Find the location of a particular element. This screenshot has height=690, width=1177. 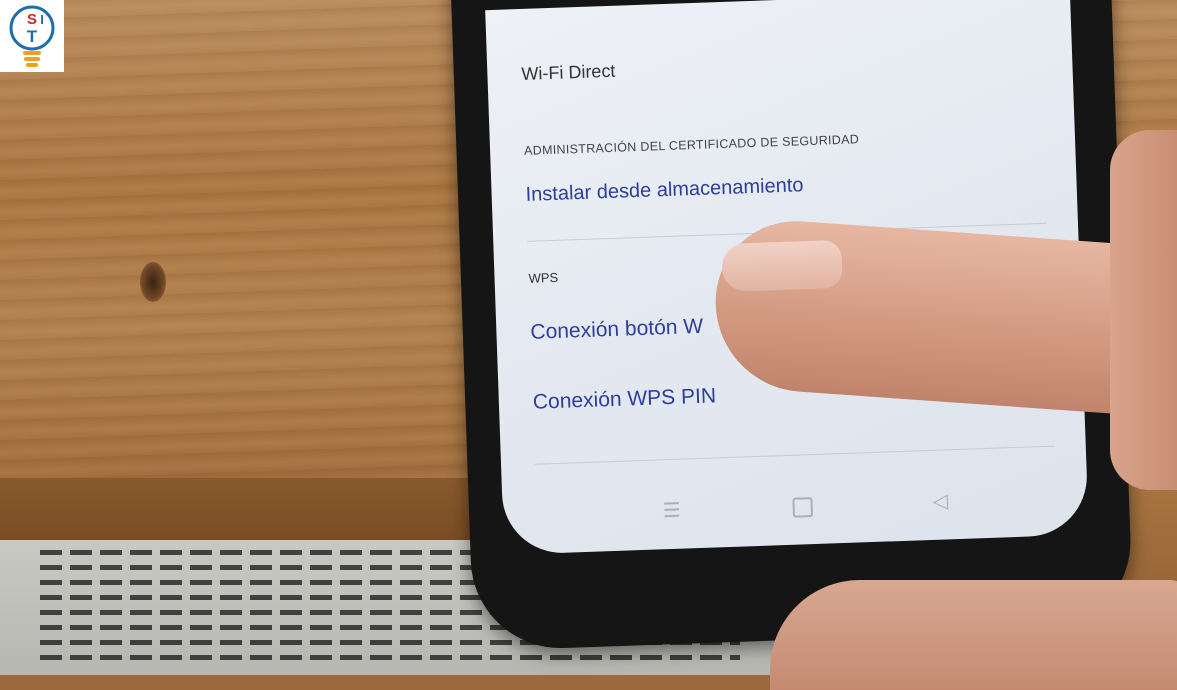

wood-knot is located at coordinates (153, 282).